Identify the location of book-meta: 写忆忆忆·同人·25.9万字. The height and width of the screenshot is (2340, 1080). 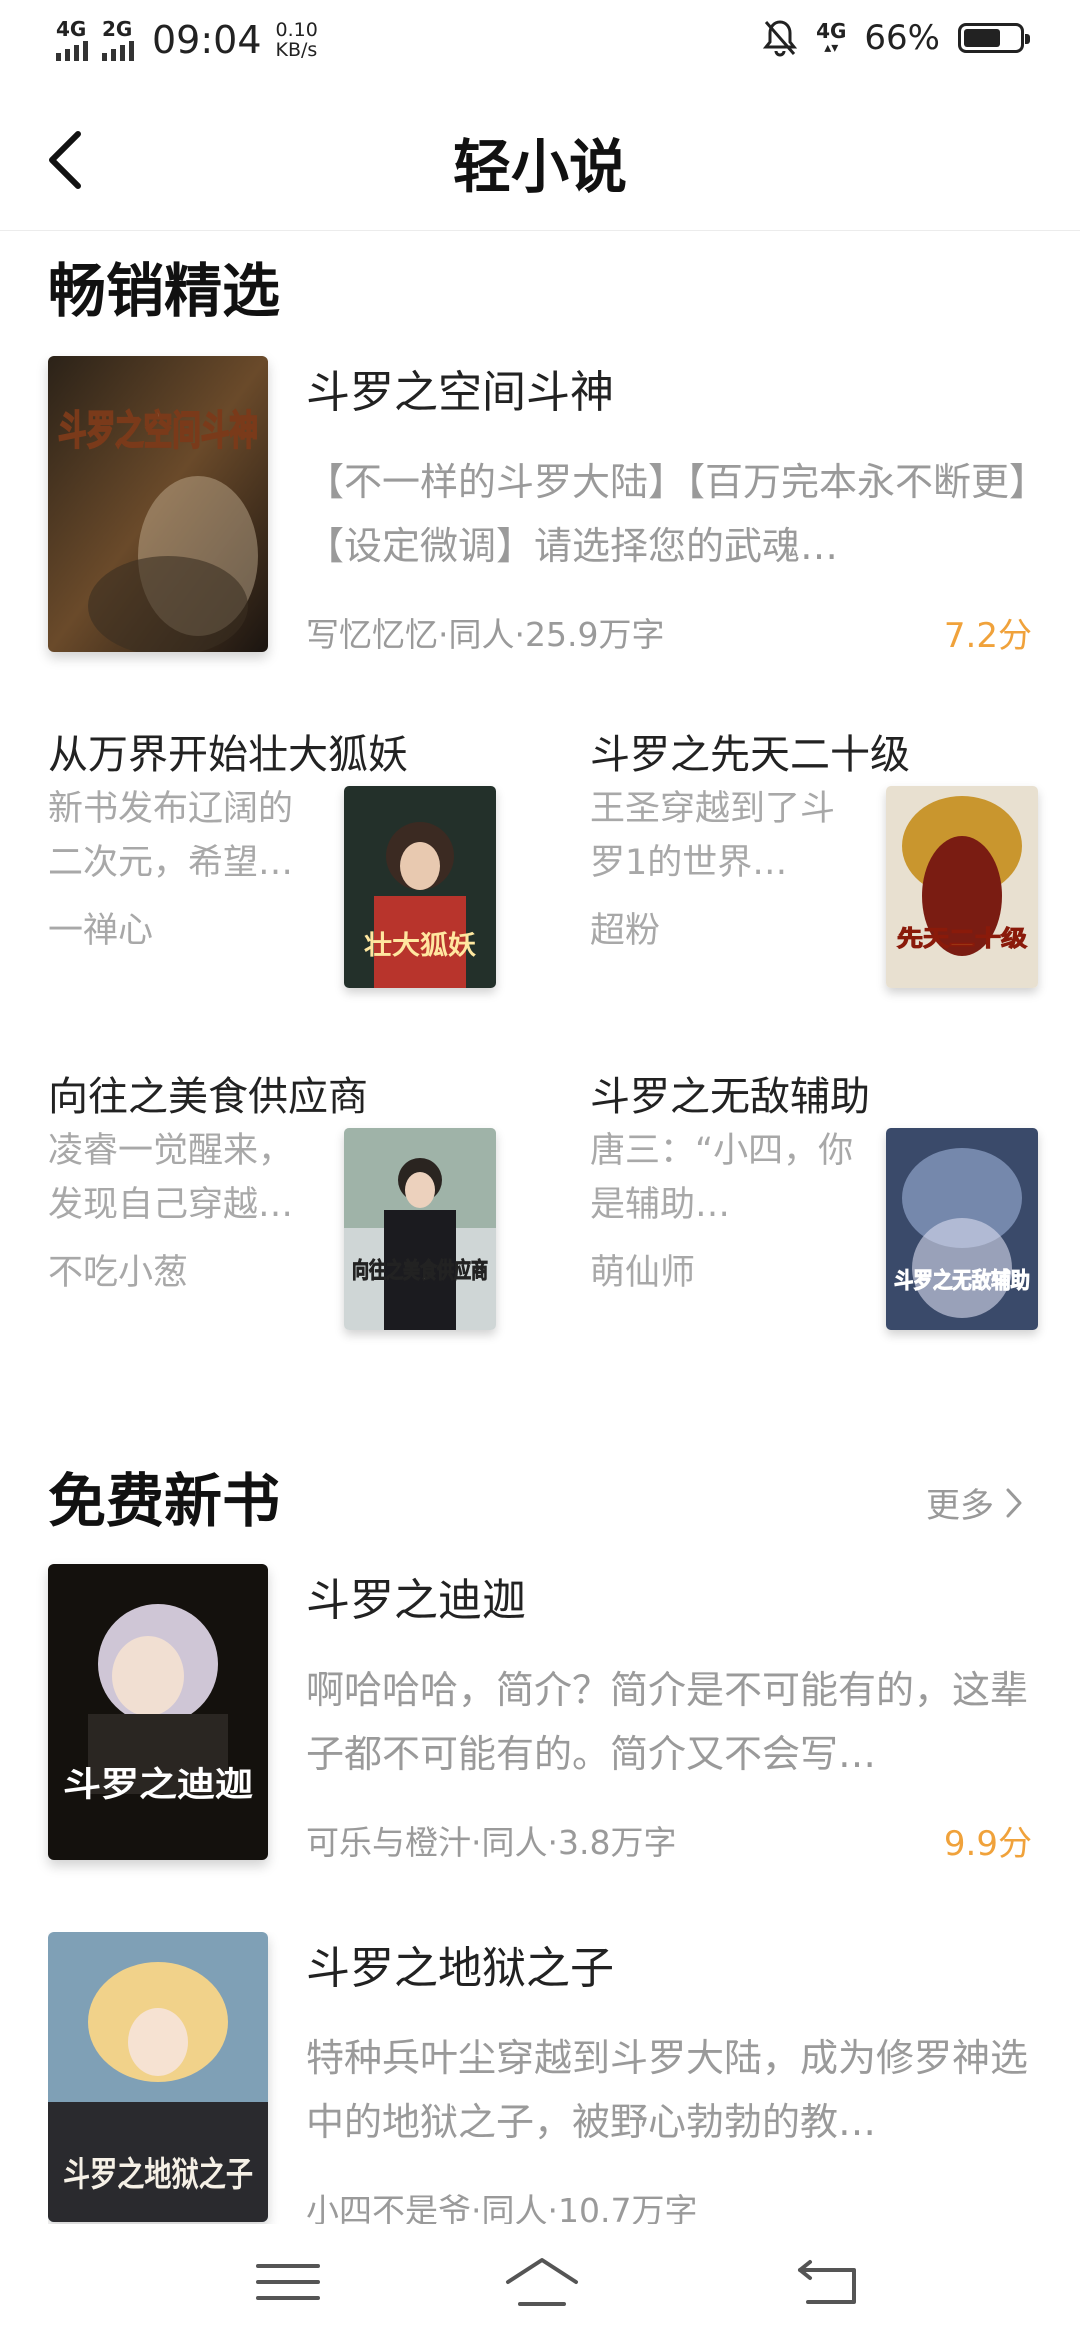
(485, 634).